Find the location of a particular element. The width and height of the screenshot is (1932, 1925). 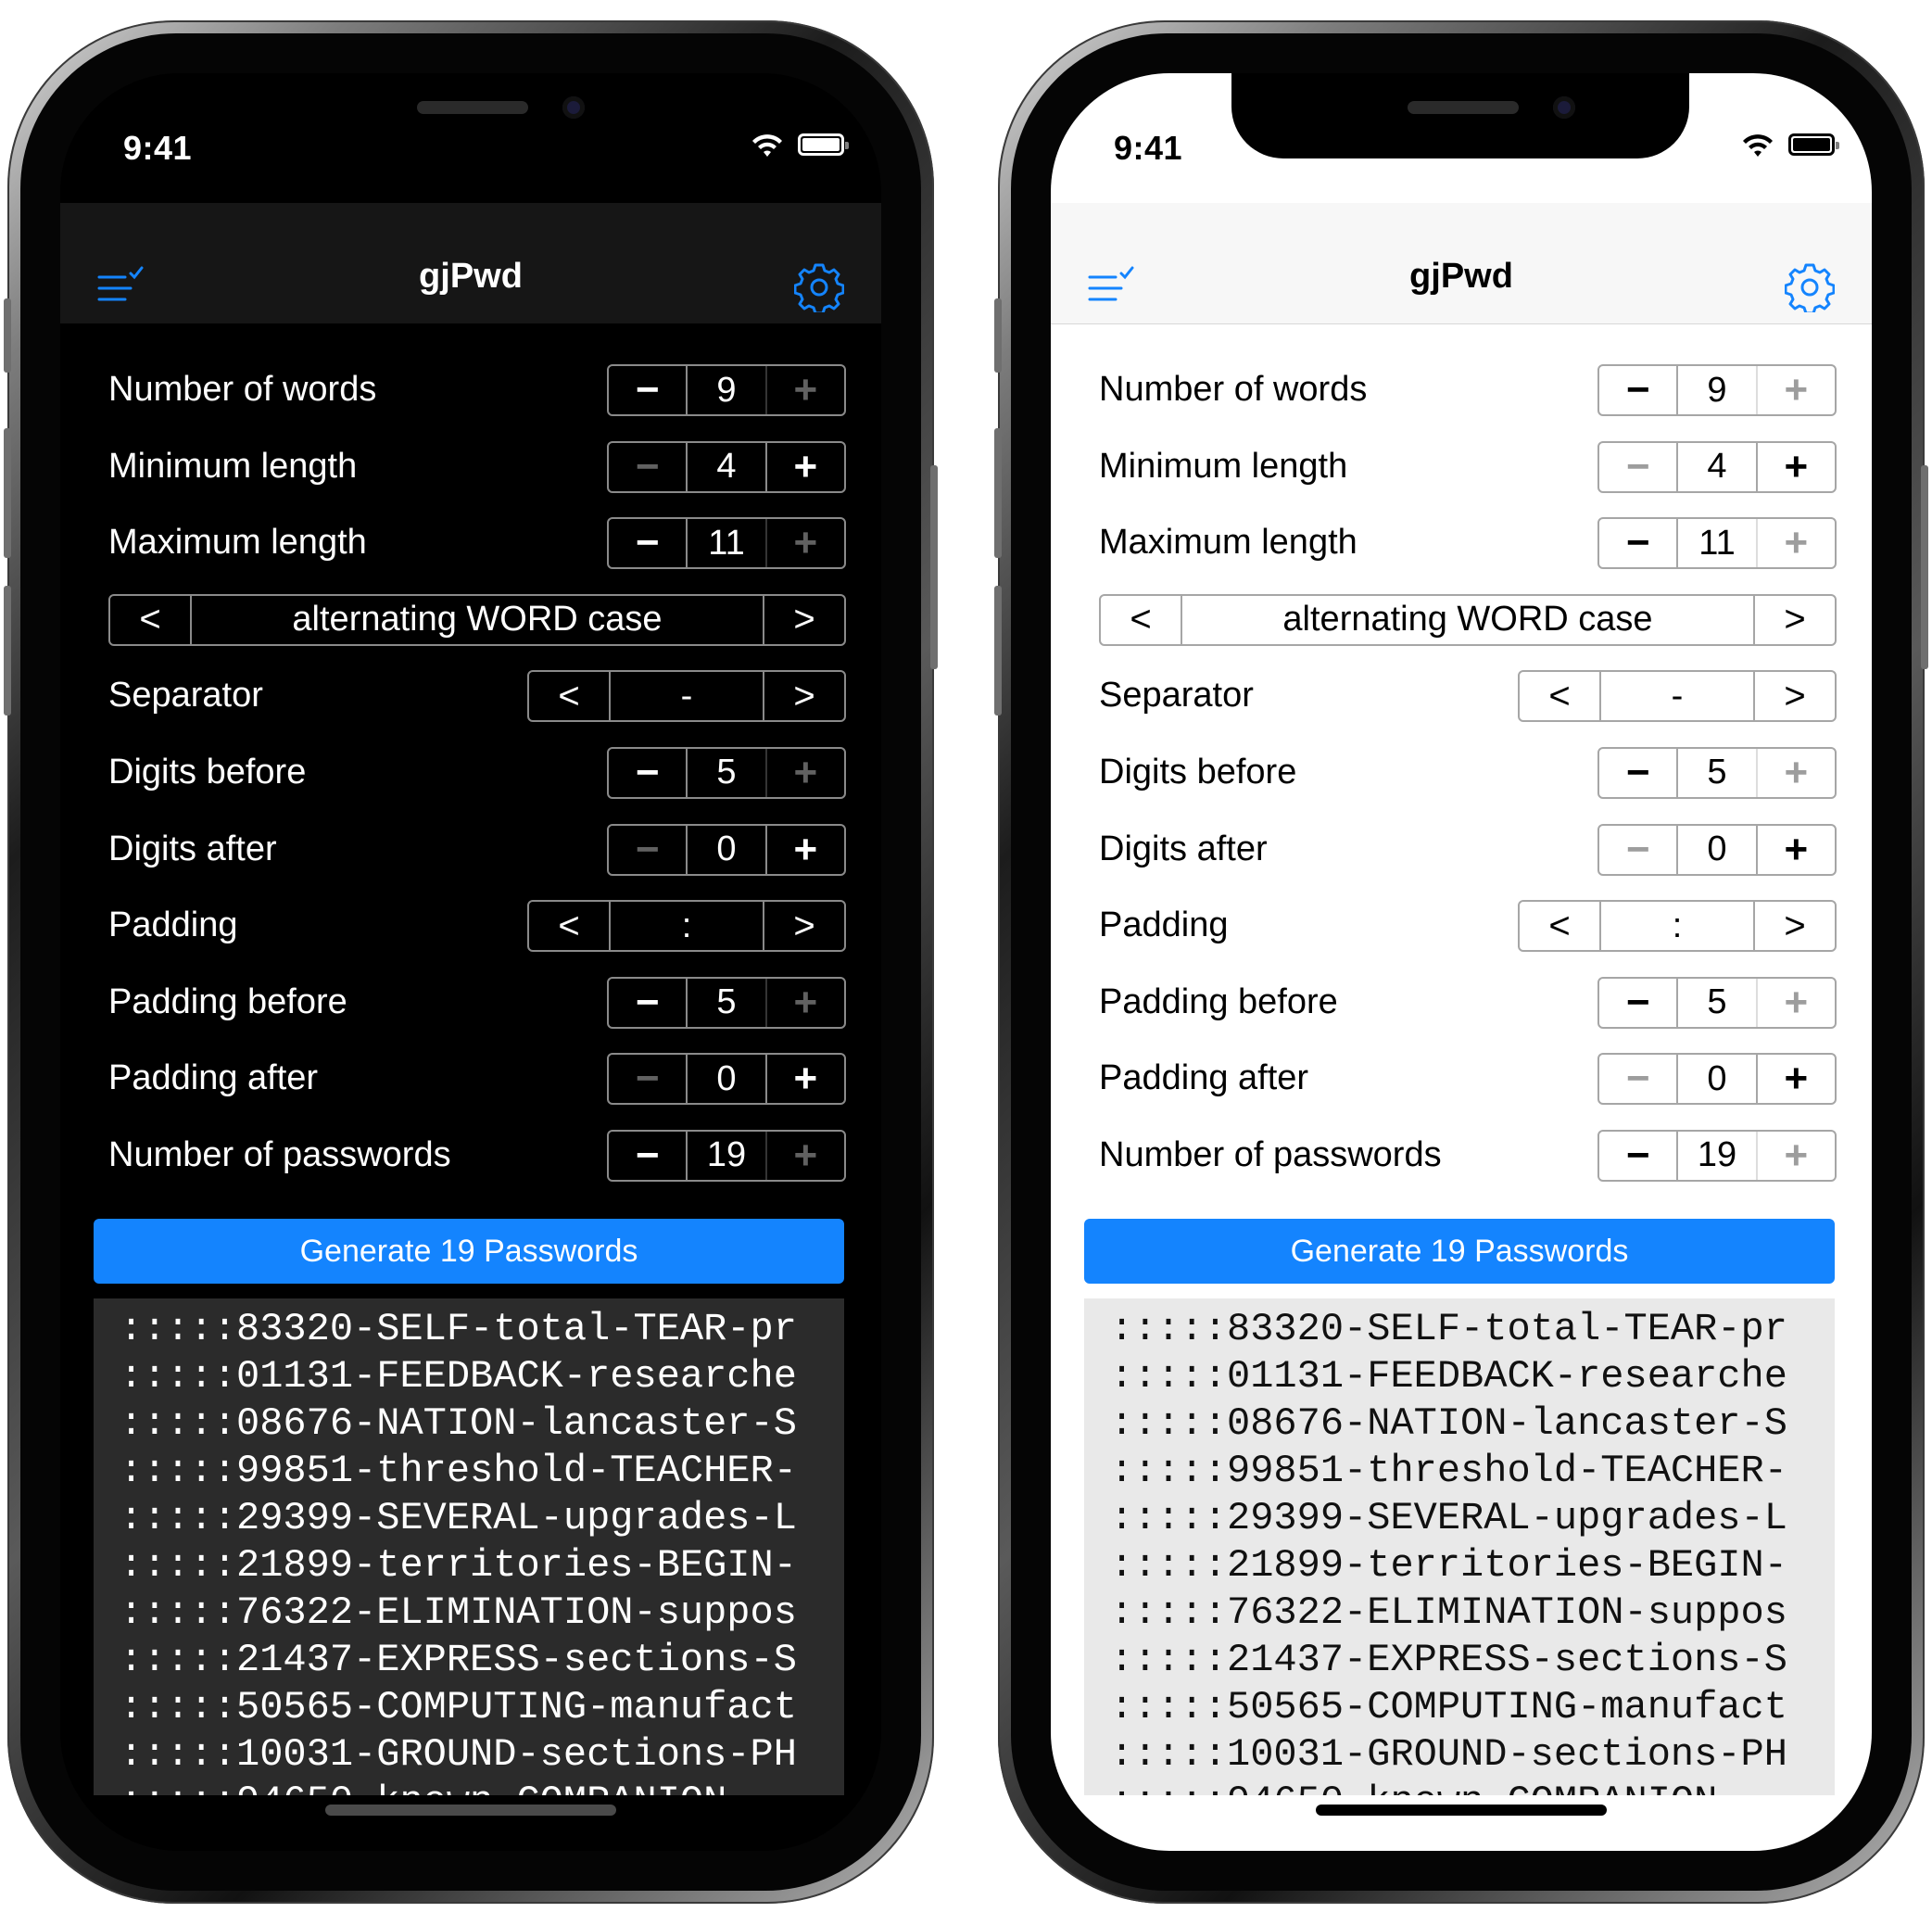

label: Padding after is located at coordinates (1204, 1078).